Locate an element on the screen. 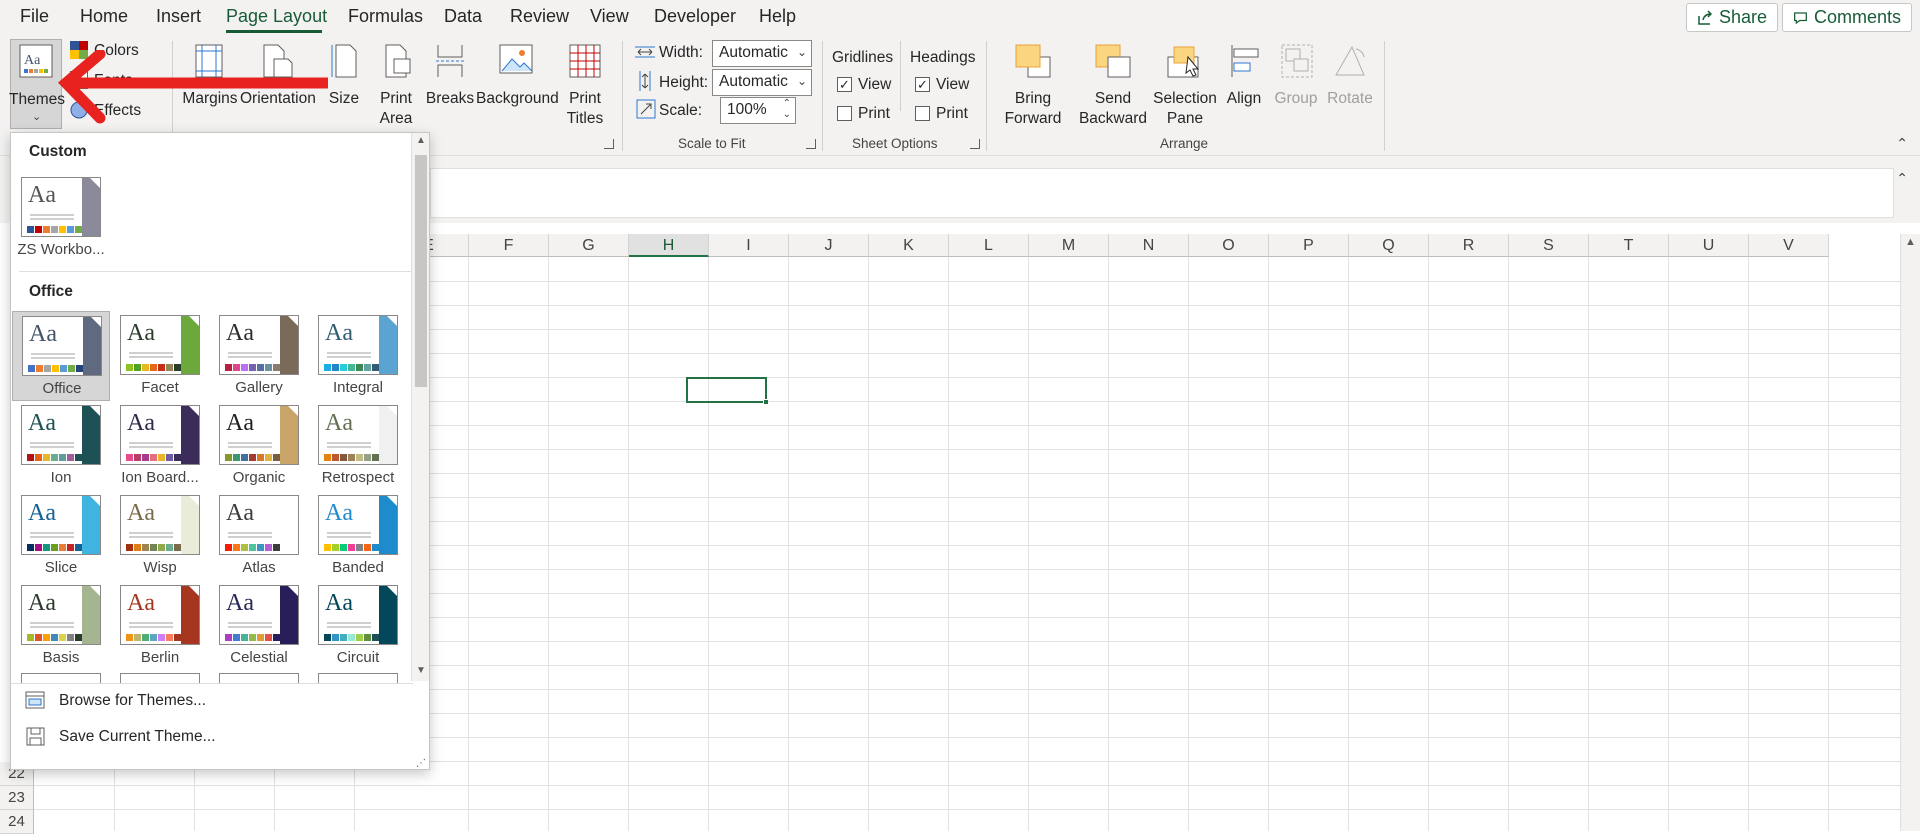 The image size is (1920, 834). column-header: J is located at coordinates (829, 245).